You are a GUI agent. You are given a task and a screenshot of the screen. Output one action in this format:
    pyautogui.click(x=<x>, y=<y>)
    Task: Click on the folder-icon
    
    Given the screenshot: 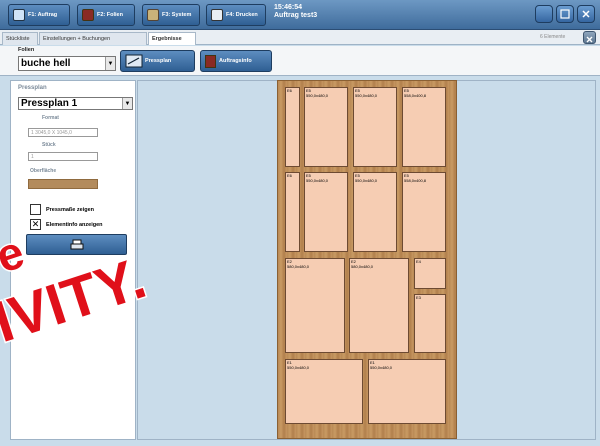 What is the action you would take?
    pyautogui.click(x=19, y=15)
    